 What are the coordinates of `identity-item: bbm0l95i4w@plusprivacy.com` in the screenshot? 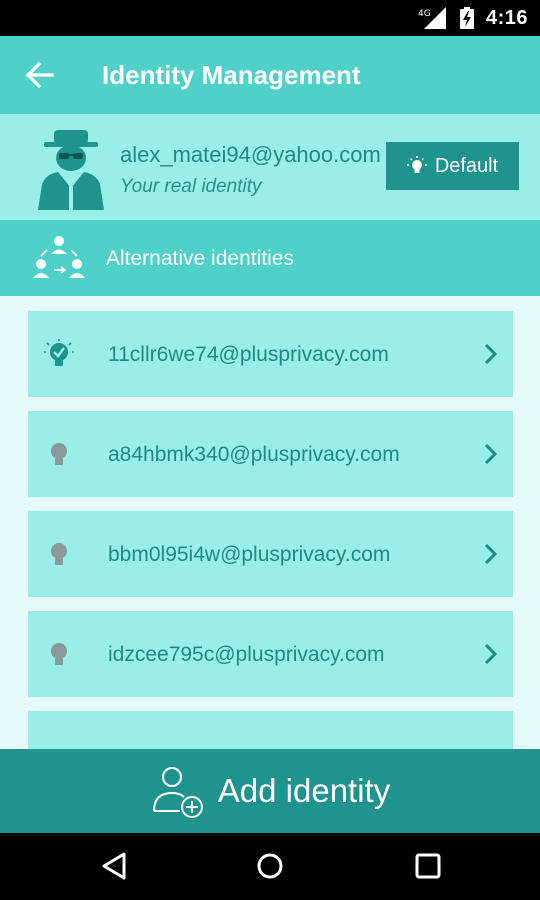 It's located at (270, 554).